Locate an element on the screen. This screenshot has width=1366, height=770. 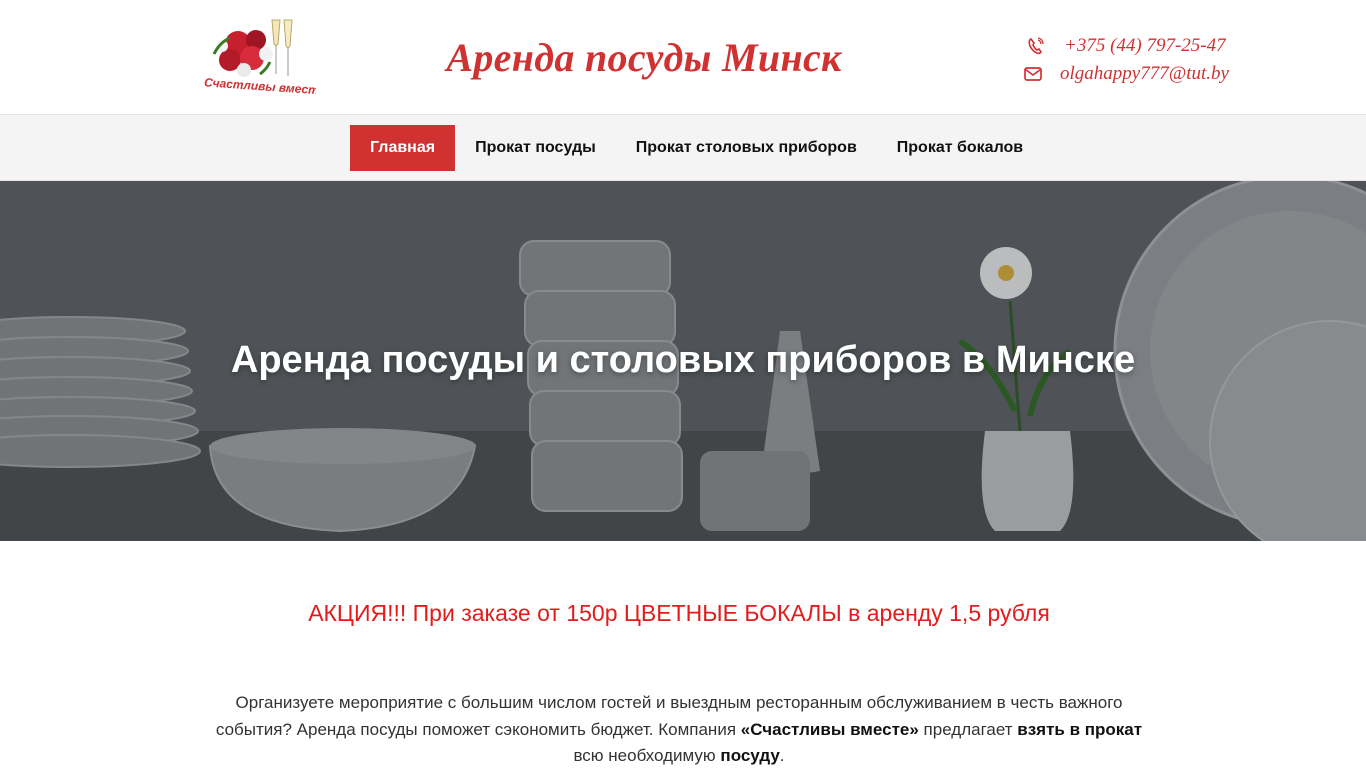
nav-item-dishes-rental: Прокат посуды is located at coordinates (535, 148).